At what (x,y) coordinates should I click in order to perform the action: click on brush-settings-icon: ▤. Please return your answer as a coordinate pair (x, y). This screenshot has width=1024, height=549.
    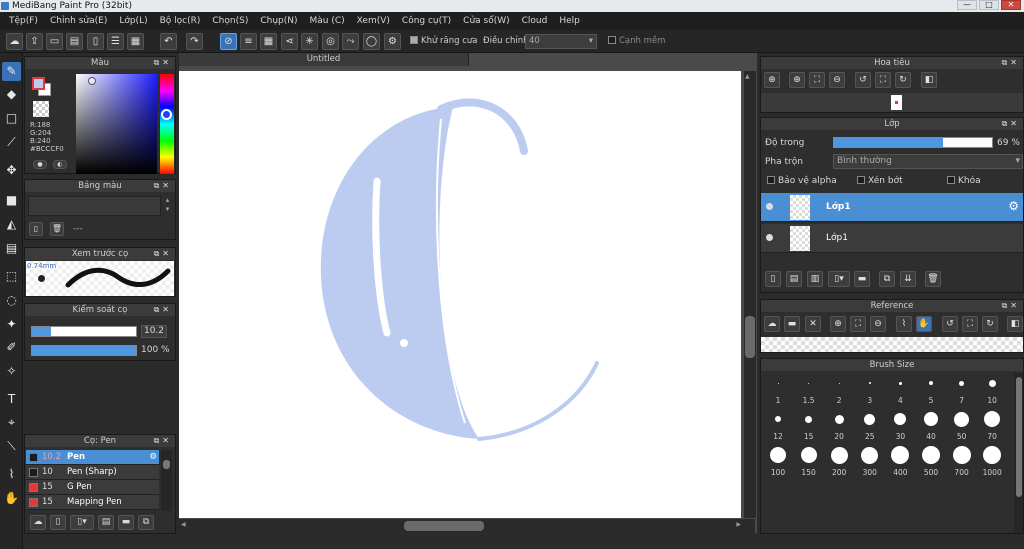
    Looking at the image, I should click on (106, 522).